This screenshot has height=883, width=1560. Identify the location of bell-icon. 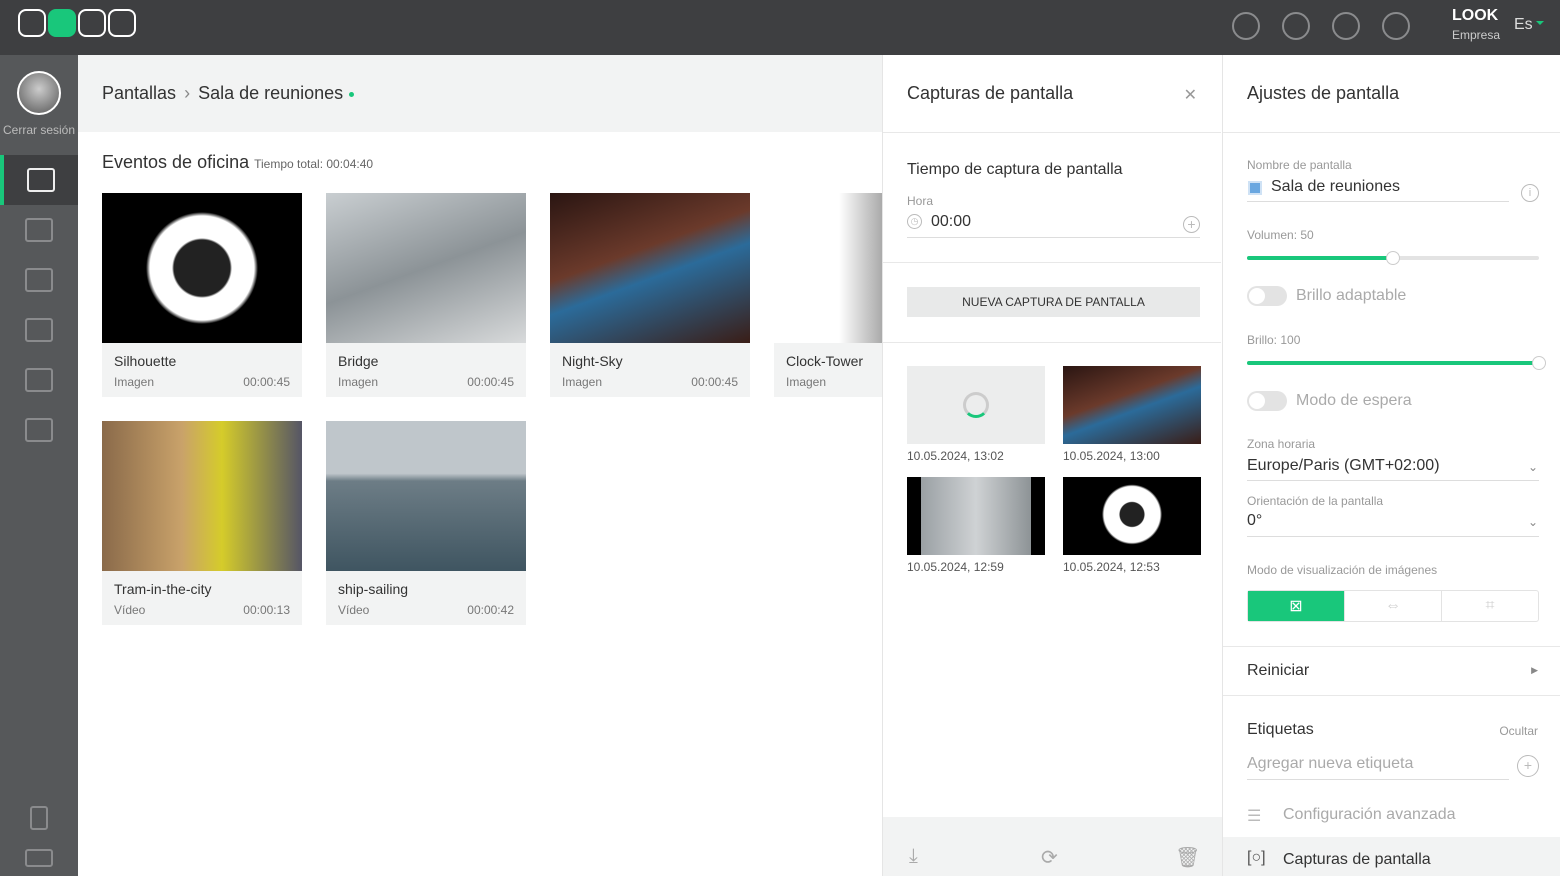
(1346, 26).